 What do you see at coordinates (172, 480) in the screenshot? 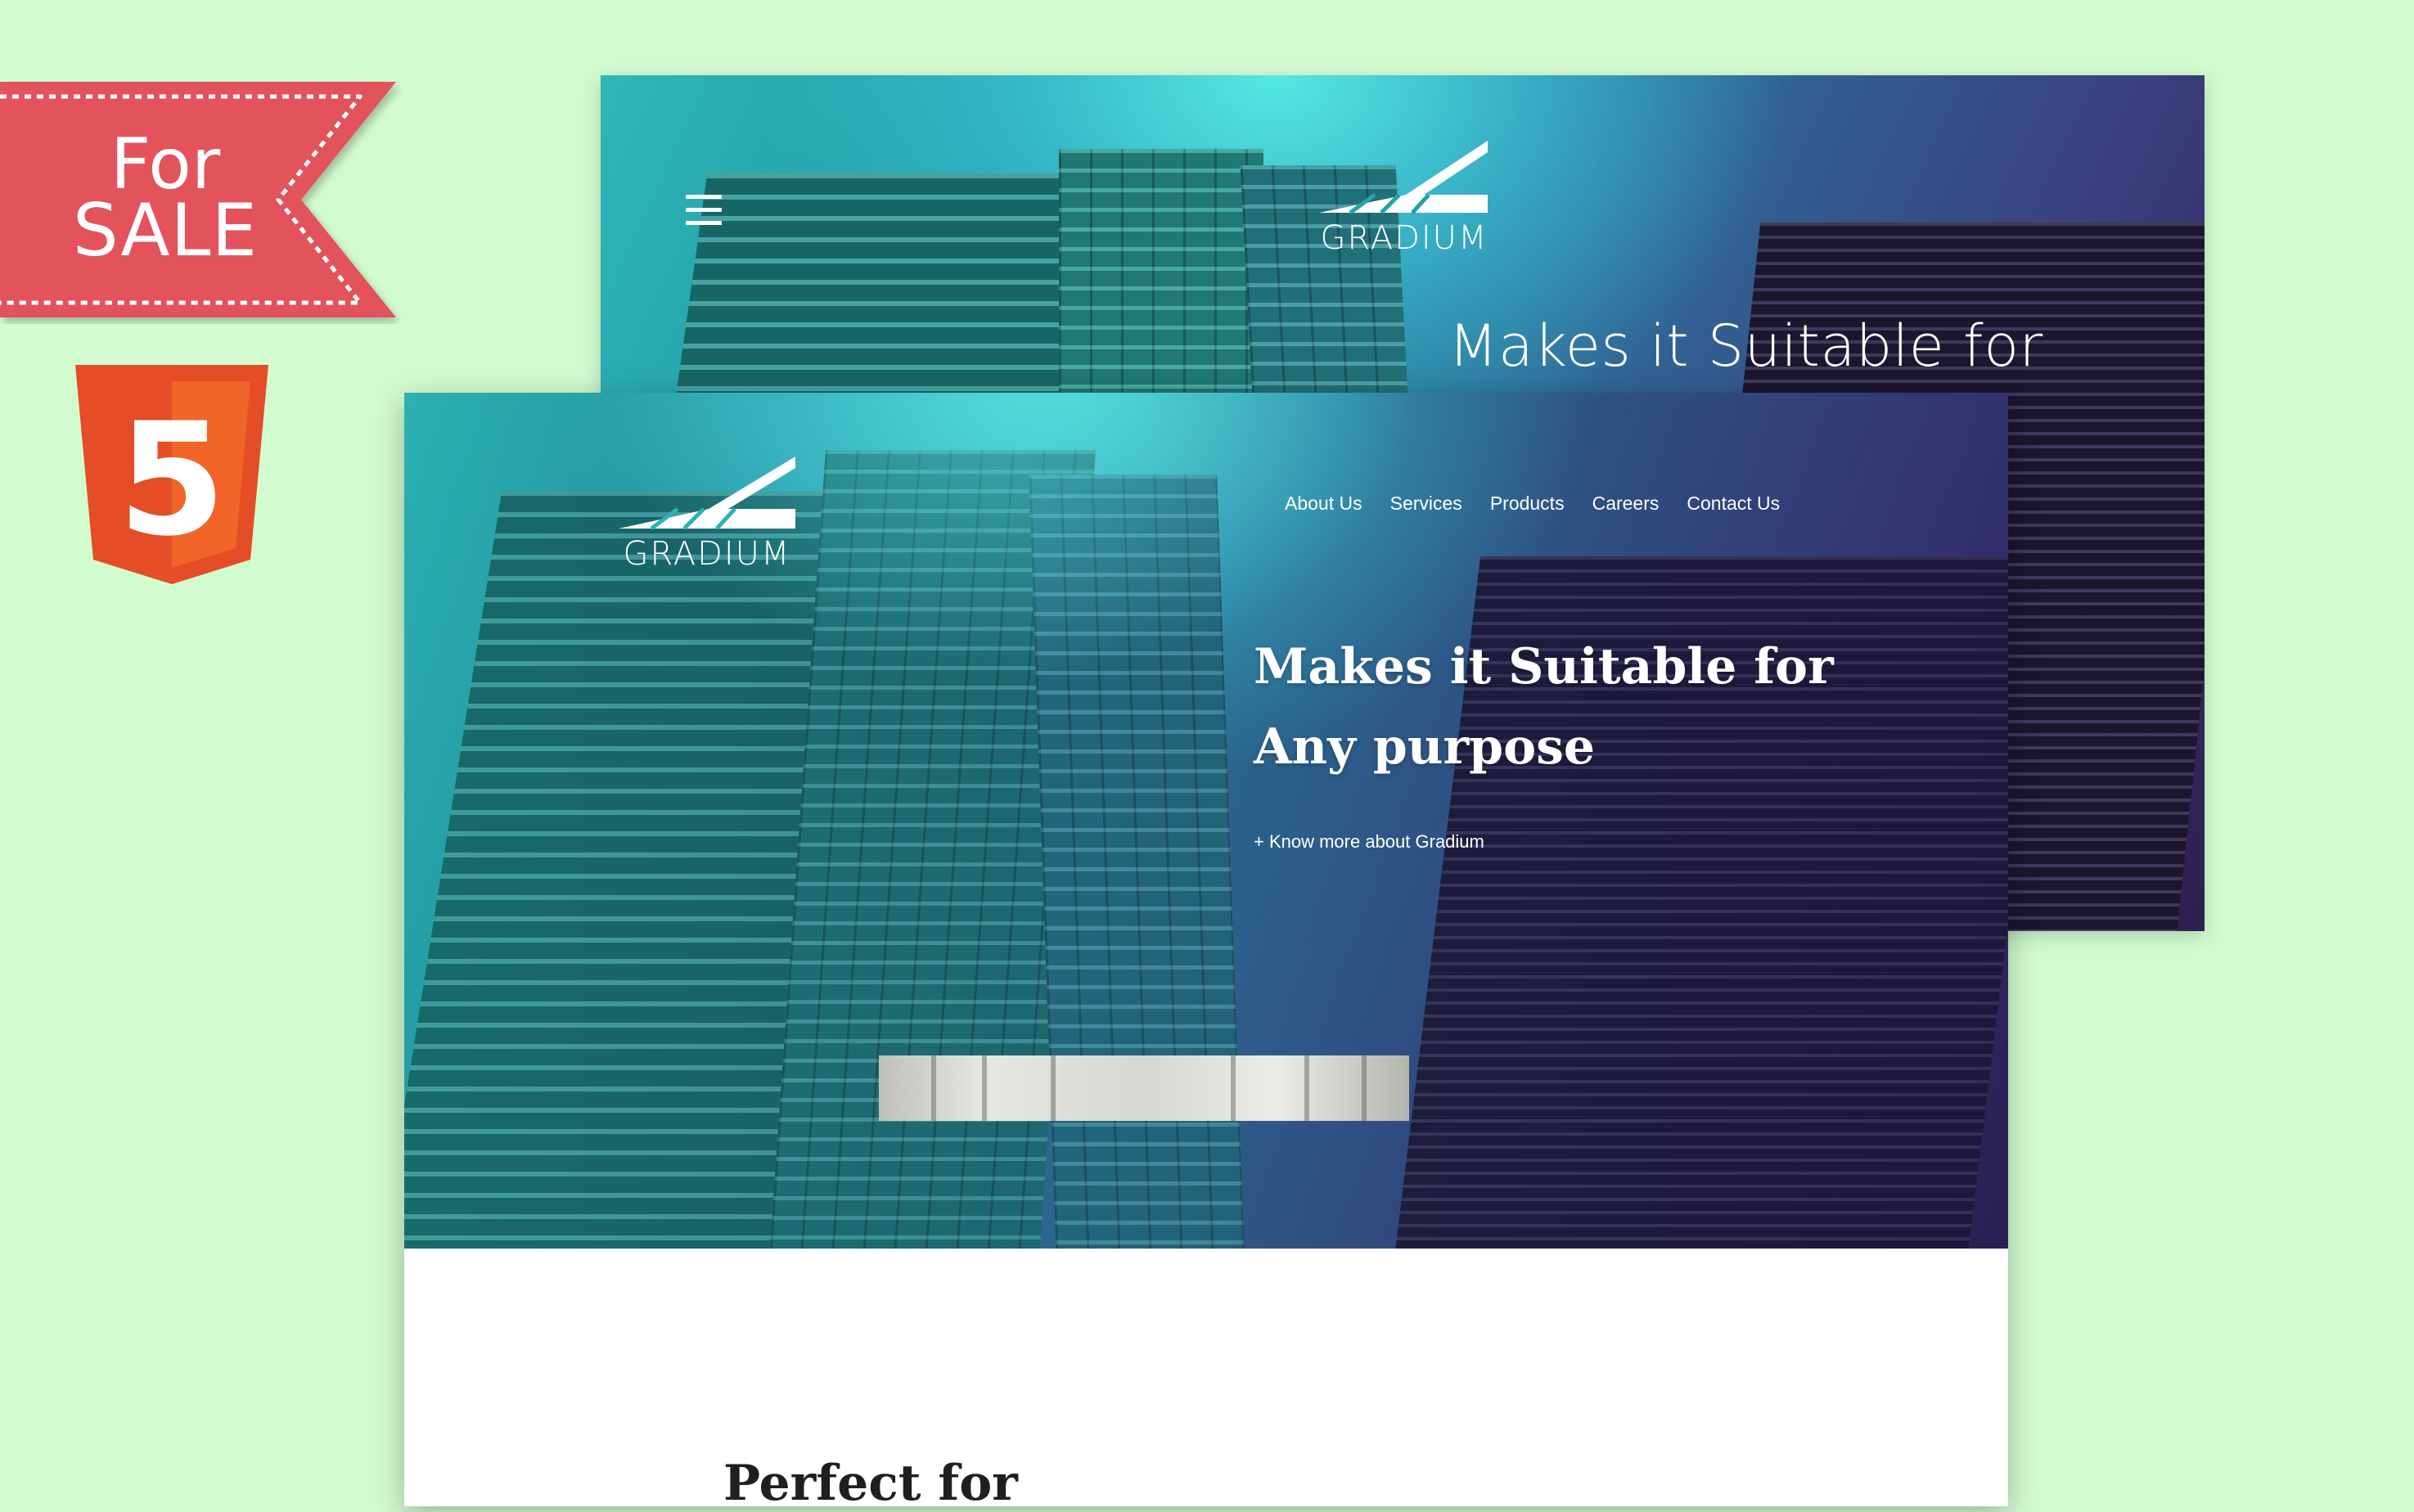
I see `html5-numeral: 5` at bounding box center [172, 480].